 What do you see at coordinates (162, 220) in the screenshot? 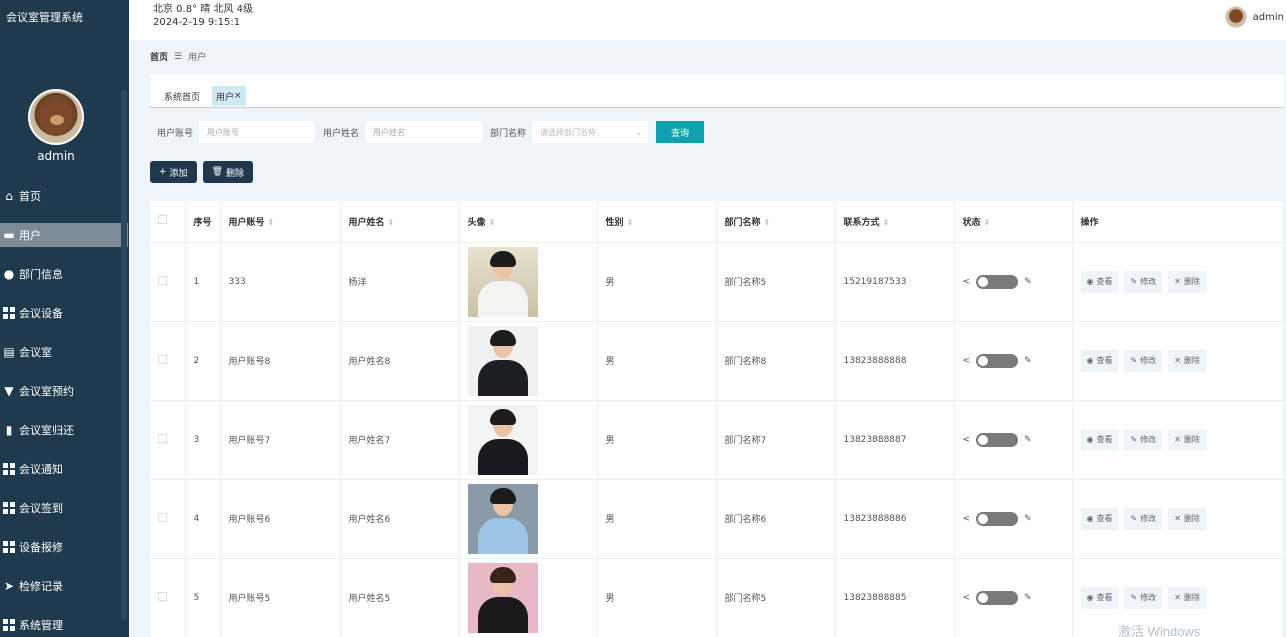
I see `select-all-checkbox` at bounding box center [162, 220].